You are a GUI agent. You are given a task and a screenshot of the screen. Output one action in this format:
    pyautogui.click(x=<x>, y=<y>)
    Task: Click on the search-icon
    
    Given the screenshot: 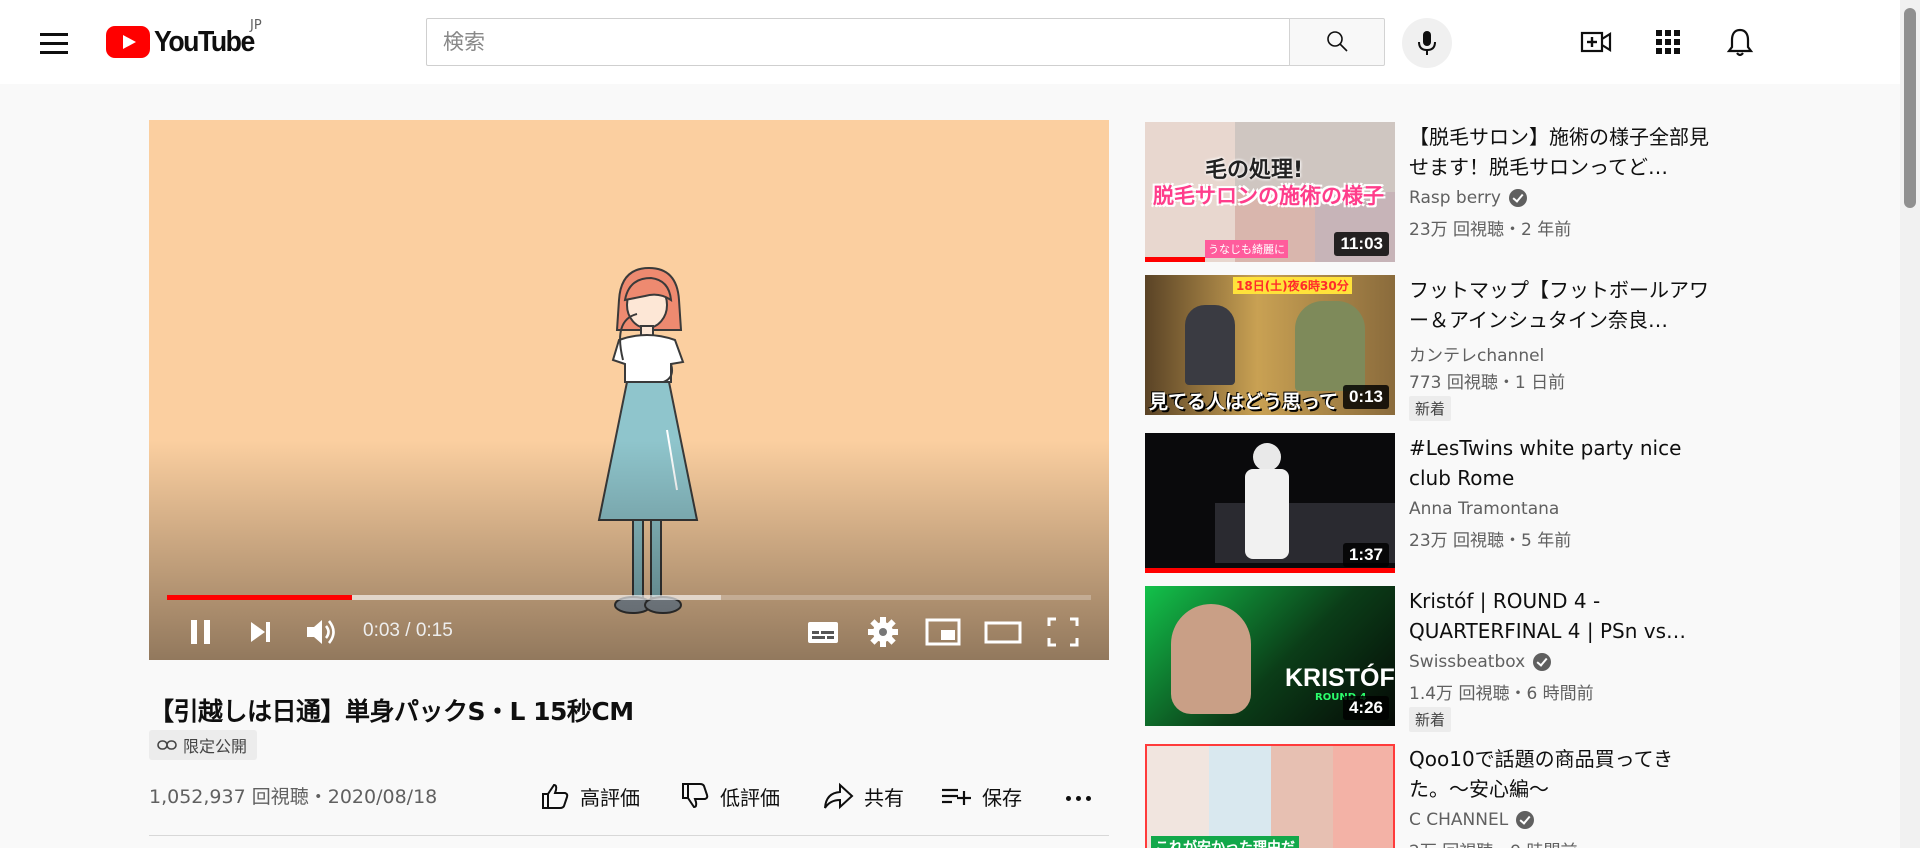 What is the action you would take?
    pyautogui.click(x=1337, y=41)
    